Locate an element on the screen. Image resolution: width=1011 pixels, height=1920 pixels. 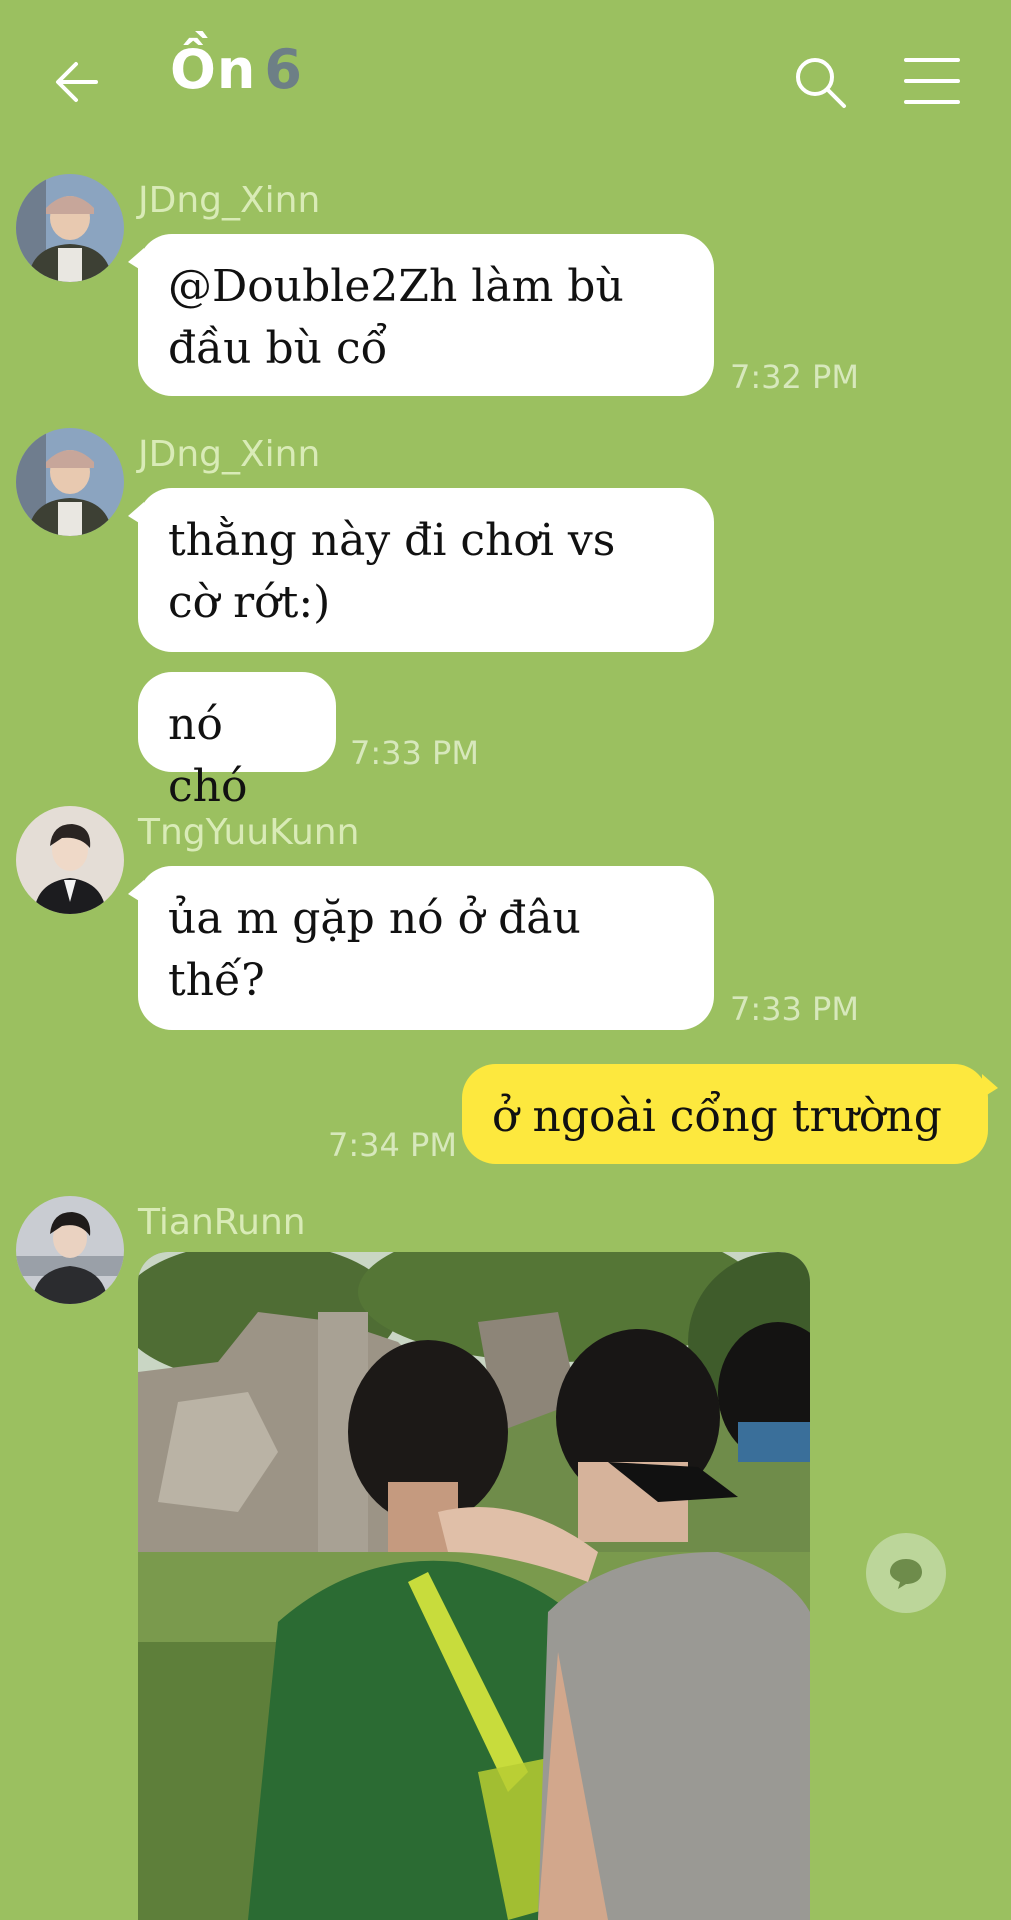
member-count: 6 is located at coordinates (283, 69).